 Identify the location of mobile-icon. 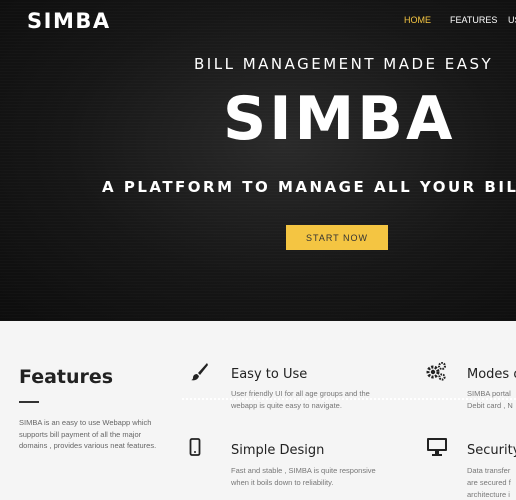
(195, 447).